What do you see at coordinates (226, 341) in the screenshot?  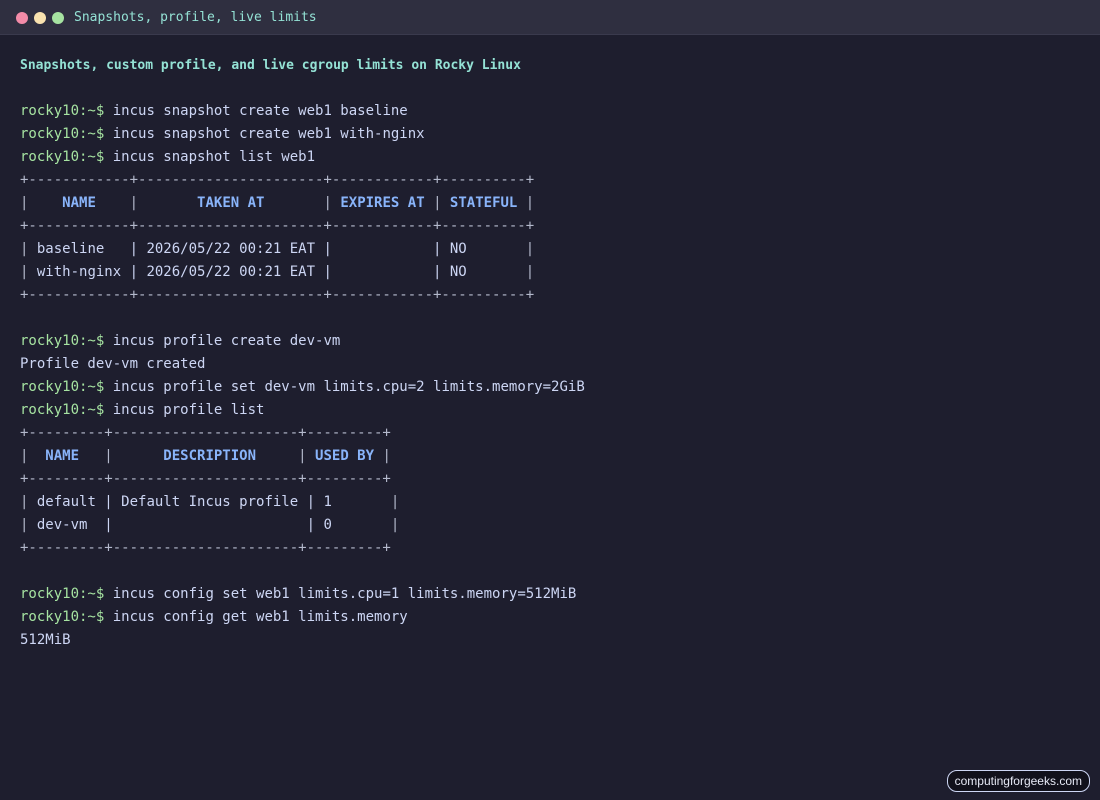 I see `command-text: incus profile create dev-vm` at bounding box center [226, 341].